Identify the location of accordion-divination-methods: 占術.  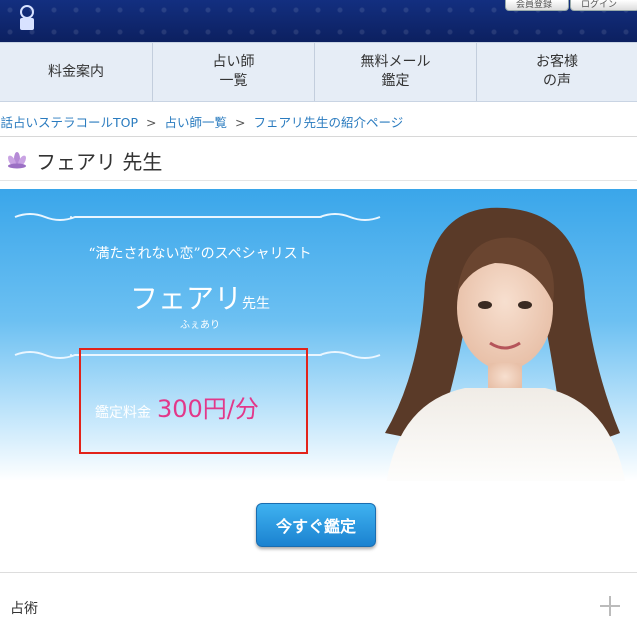
(318, 606).